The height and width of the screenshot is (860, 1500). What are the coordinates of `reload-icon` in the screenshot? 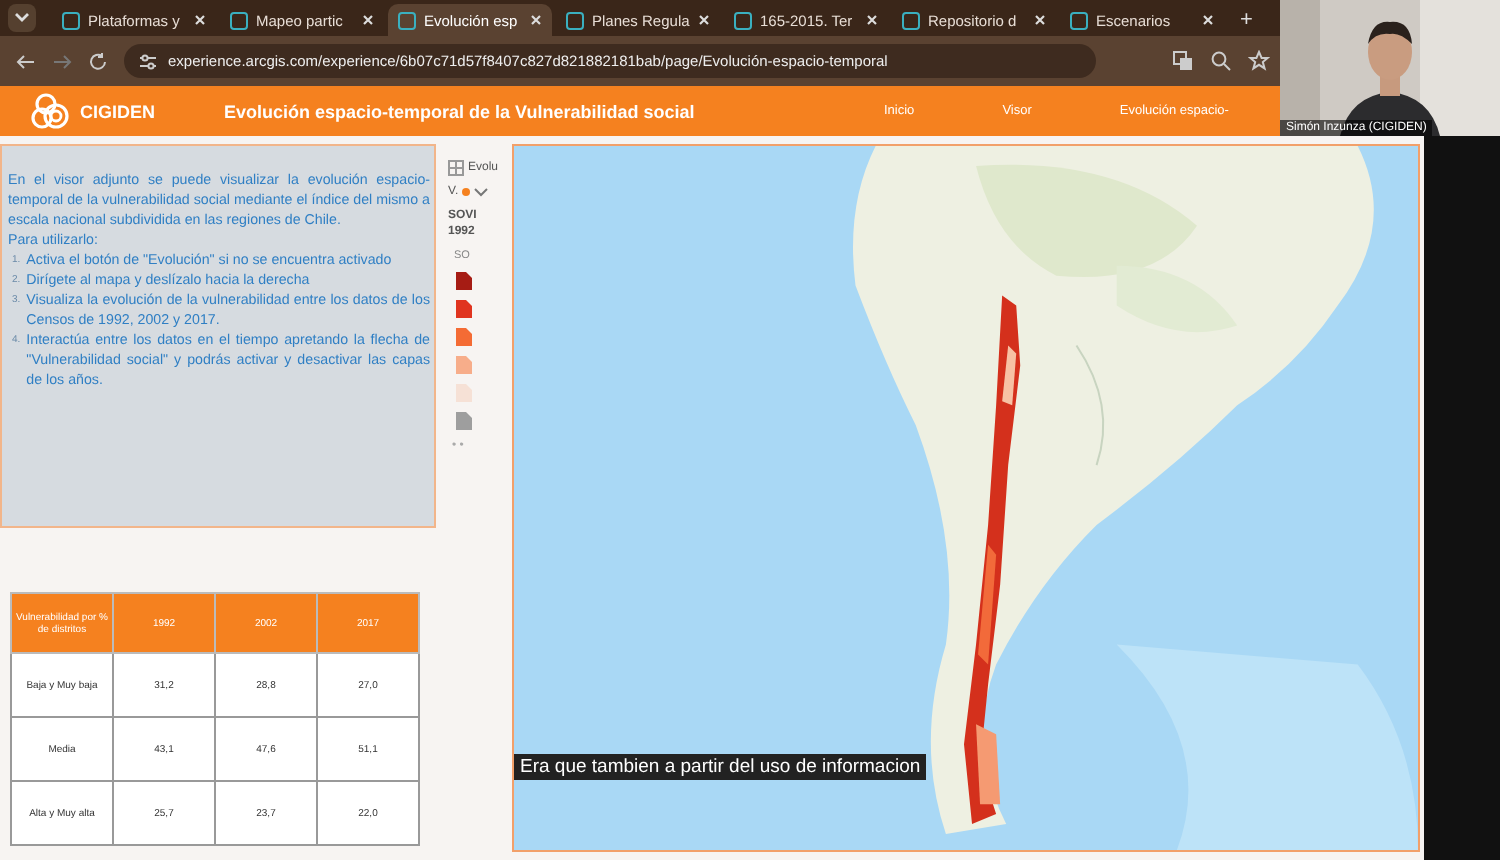 It's located at (98, 61).